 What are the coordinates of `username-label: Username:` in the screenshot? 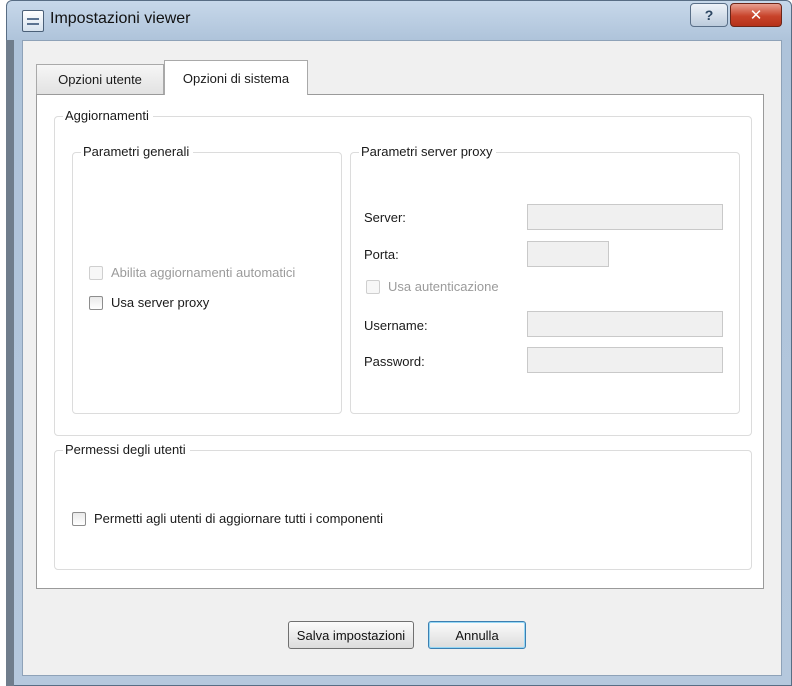 It's located at (396, 325).